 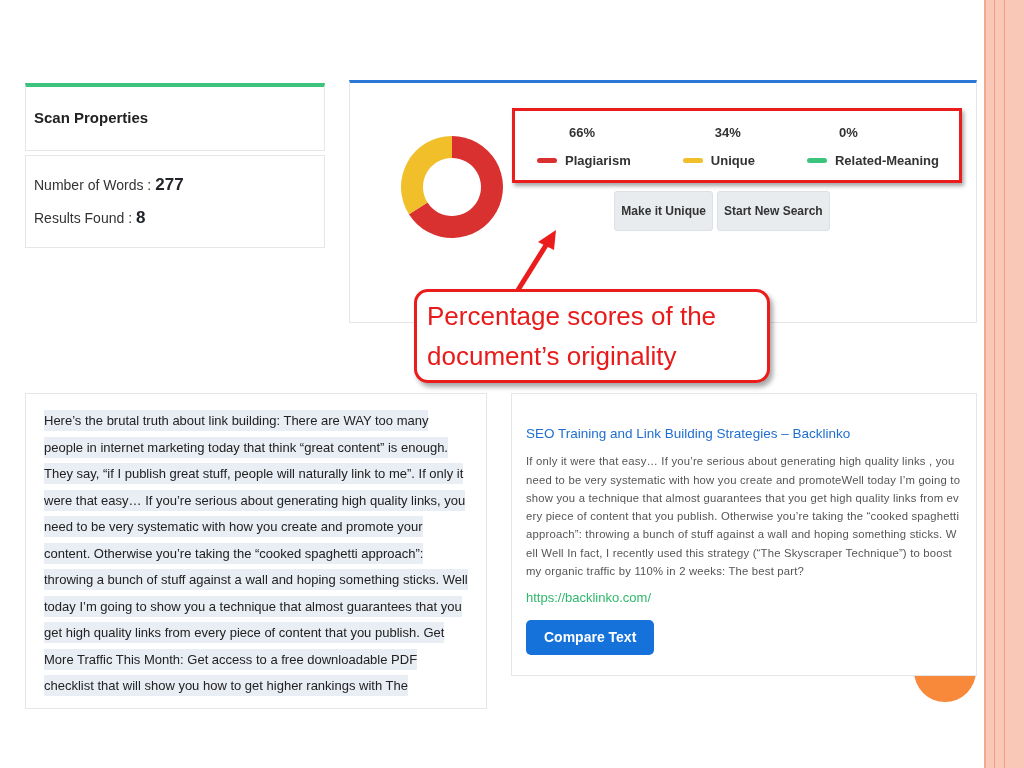 I want to click on legend-label: Plagiarism, so click(x=598, y=160).